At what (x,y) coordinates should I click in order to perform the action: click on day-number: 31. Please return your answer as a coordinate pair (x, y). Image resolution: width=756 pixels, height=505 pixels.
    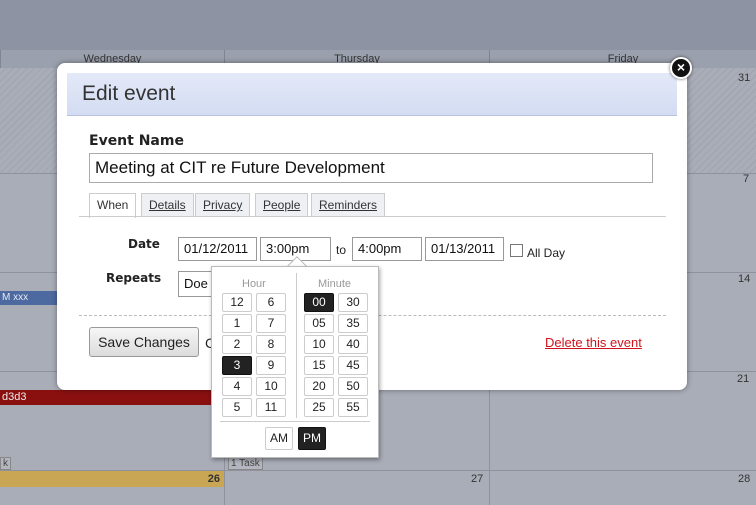
    Looking at the image, I should click on (744, 78).